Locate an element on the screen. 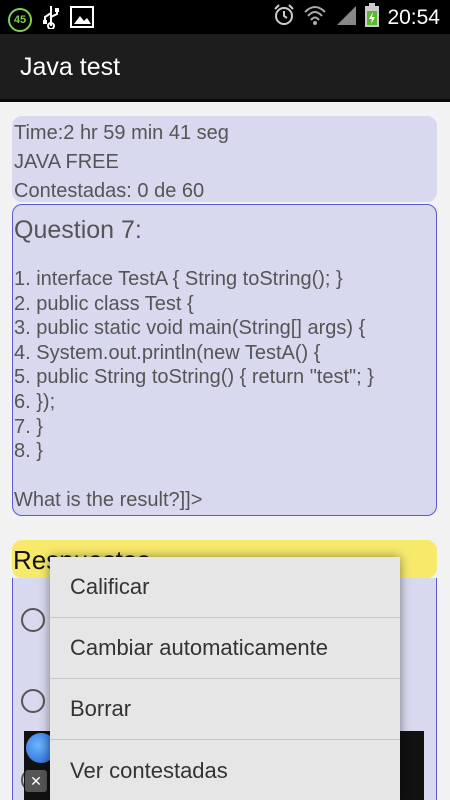 The width and height of the screenshot is (450, 800). menu-item-ver-contestadas: Ver contestadas is located at coordinates (225, 770).